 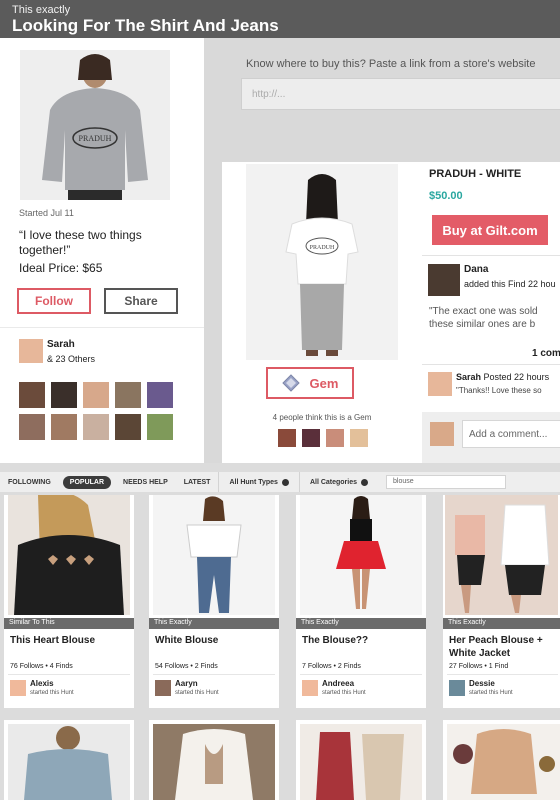 What do you see at coordinates (54, 301) in the screenshot?
I see `follow-button: Follow` at bounding box center [54, 301].